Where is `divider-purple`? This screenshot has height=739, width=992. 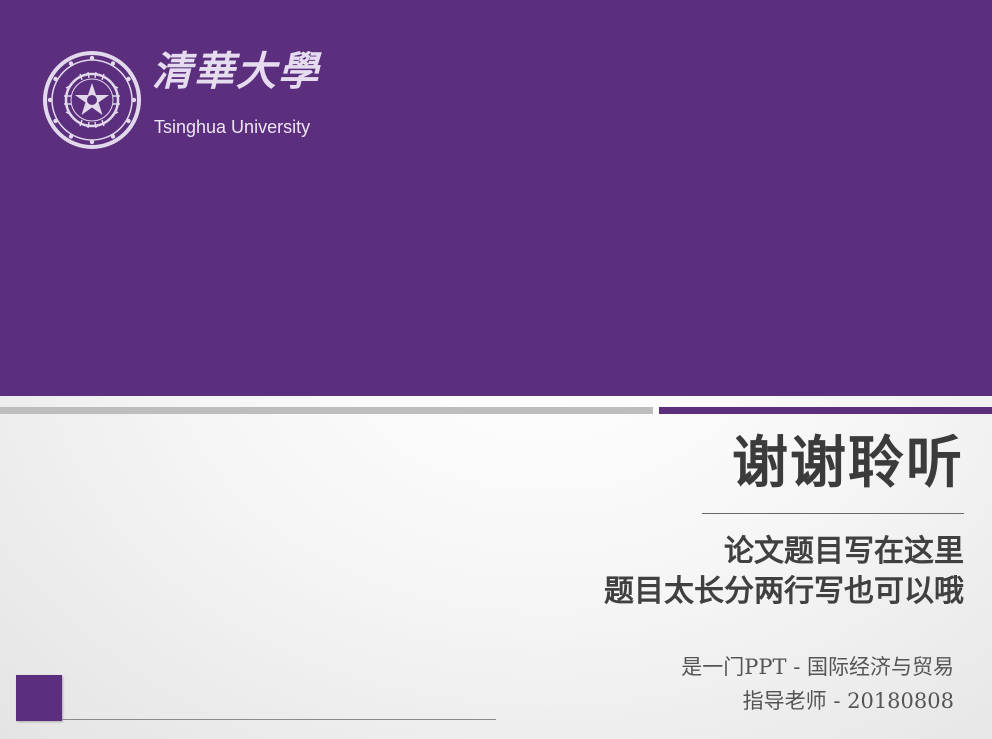
divider-purple is located at coordinates (825, 410).